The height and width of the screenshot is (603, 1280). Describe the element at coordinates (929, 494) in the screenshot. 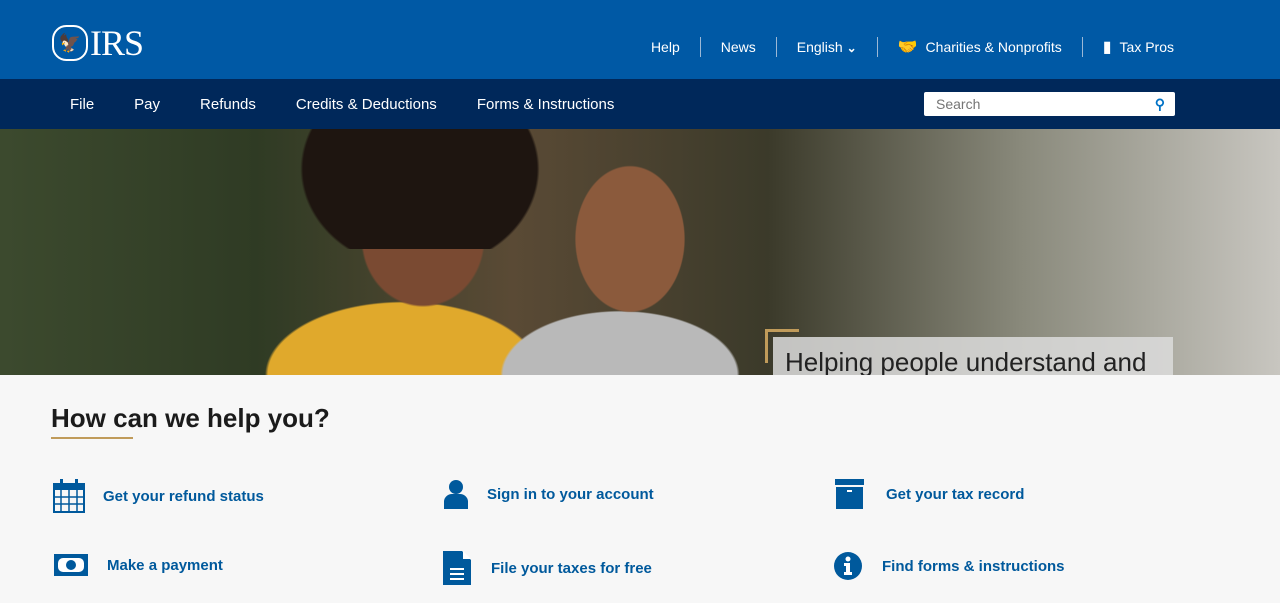

I see `tax-record-link: Get your tax record` at that location.